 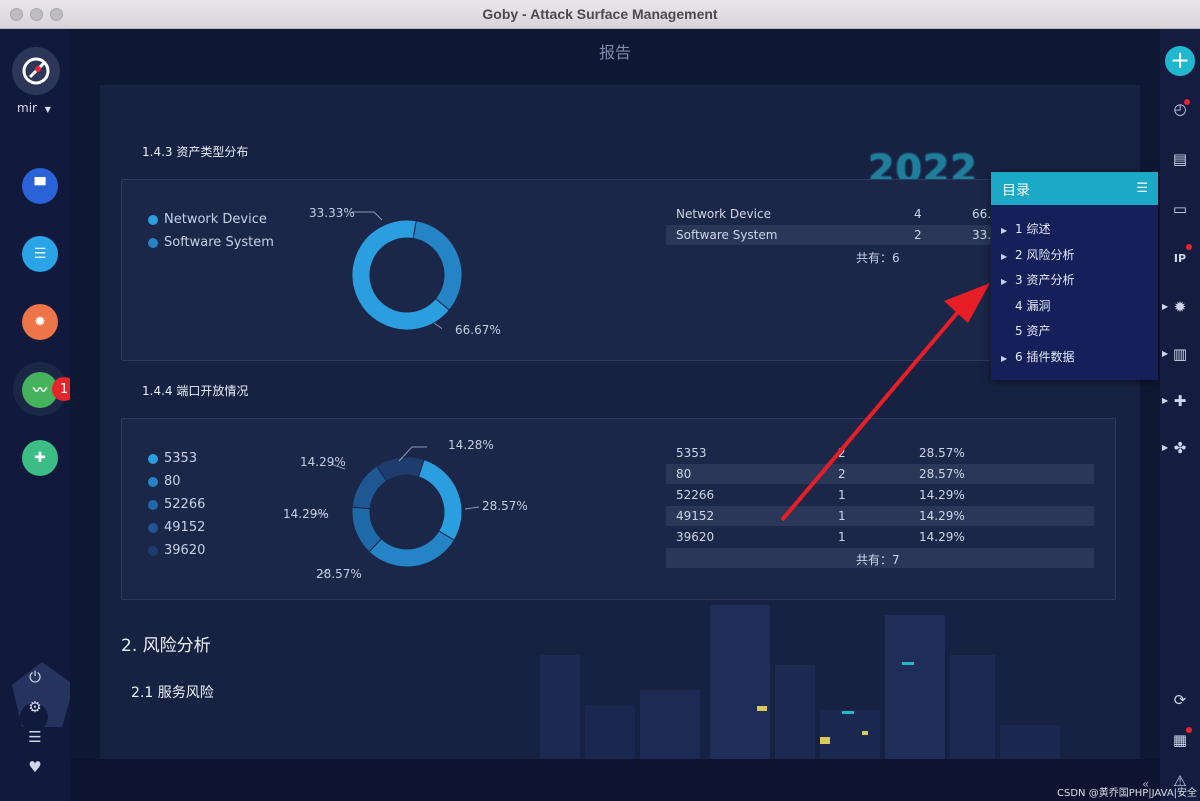 What do you see at coordinates (339, 574) in the screenshot?
I see `pct-label-3: 28.57%` at bounding box center [339, 574].